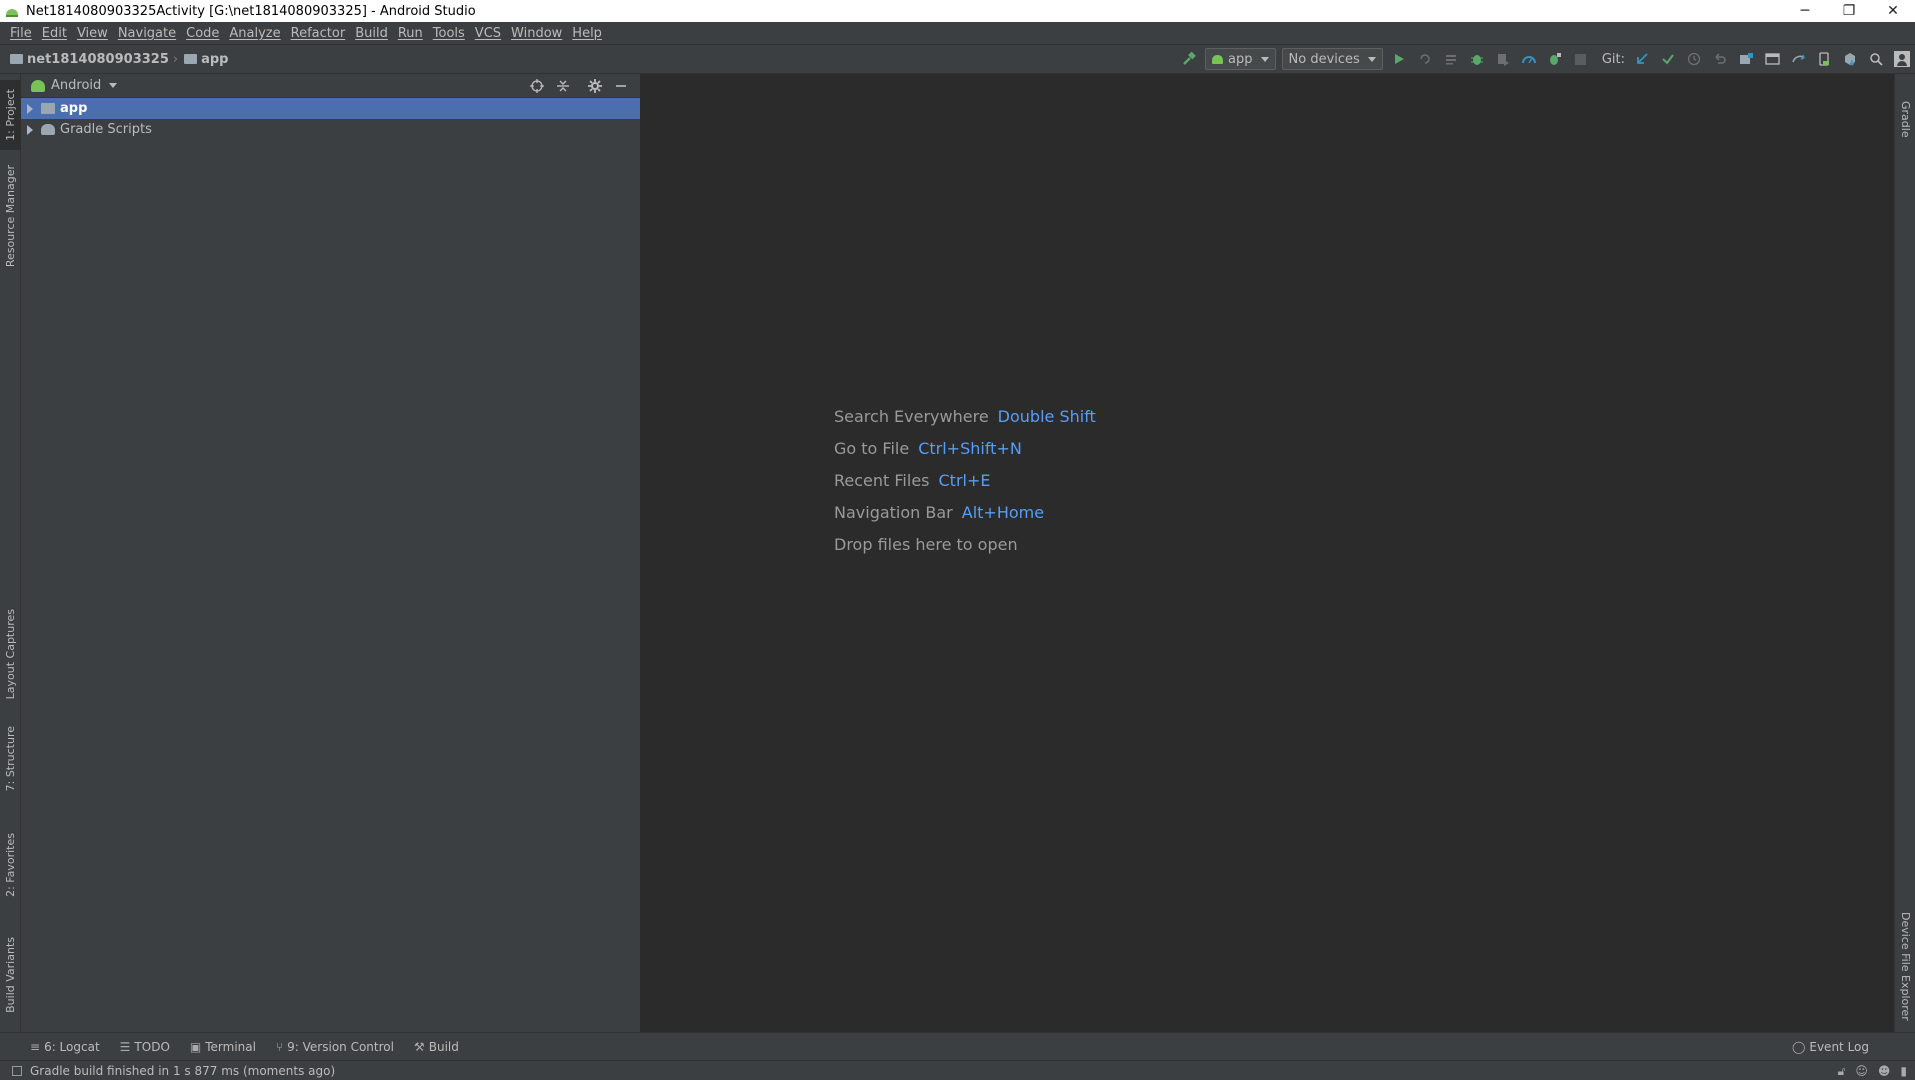  Describe the element at coordinates (1613, 59) in the screenshot. I see `git-label: Git:` at that location.